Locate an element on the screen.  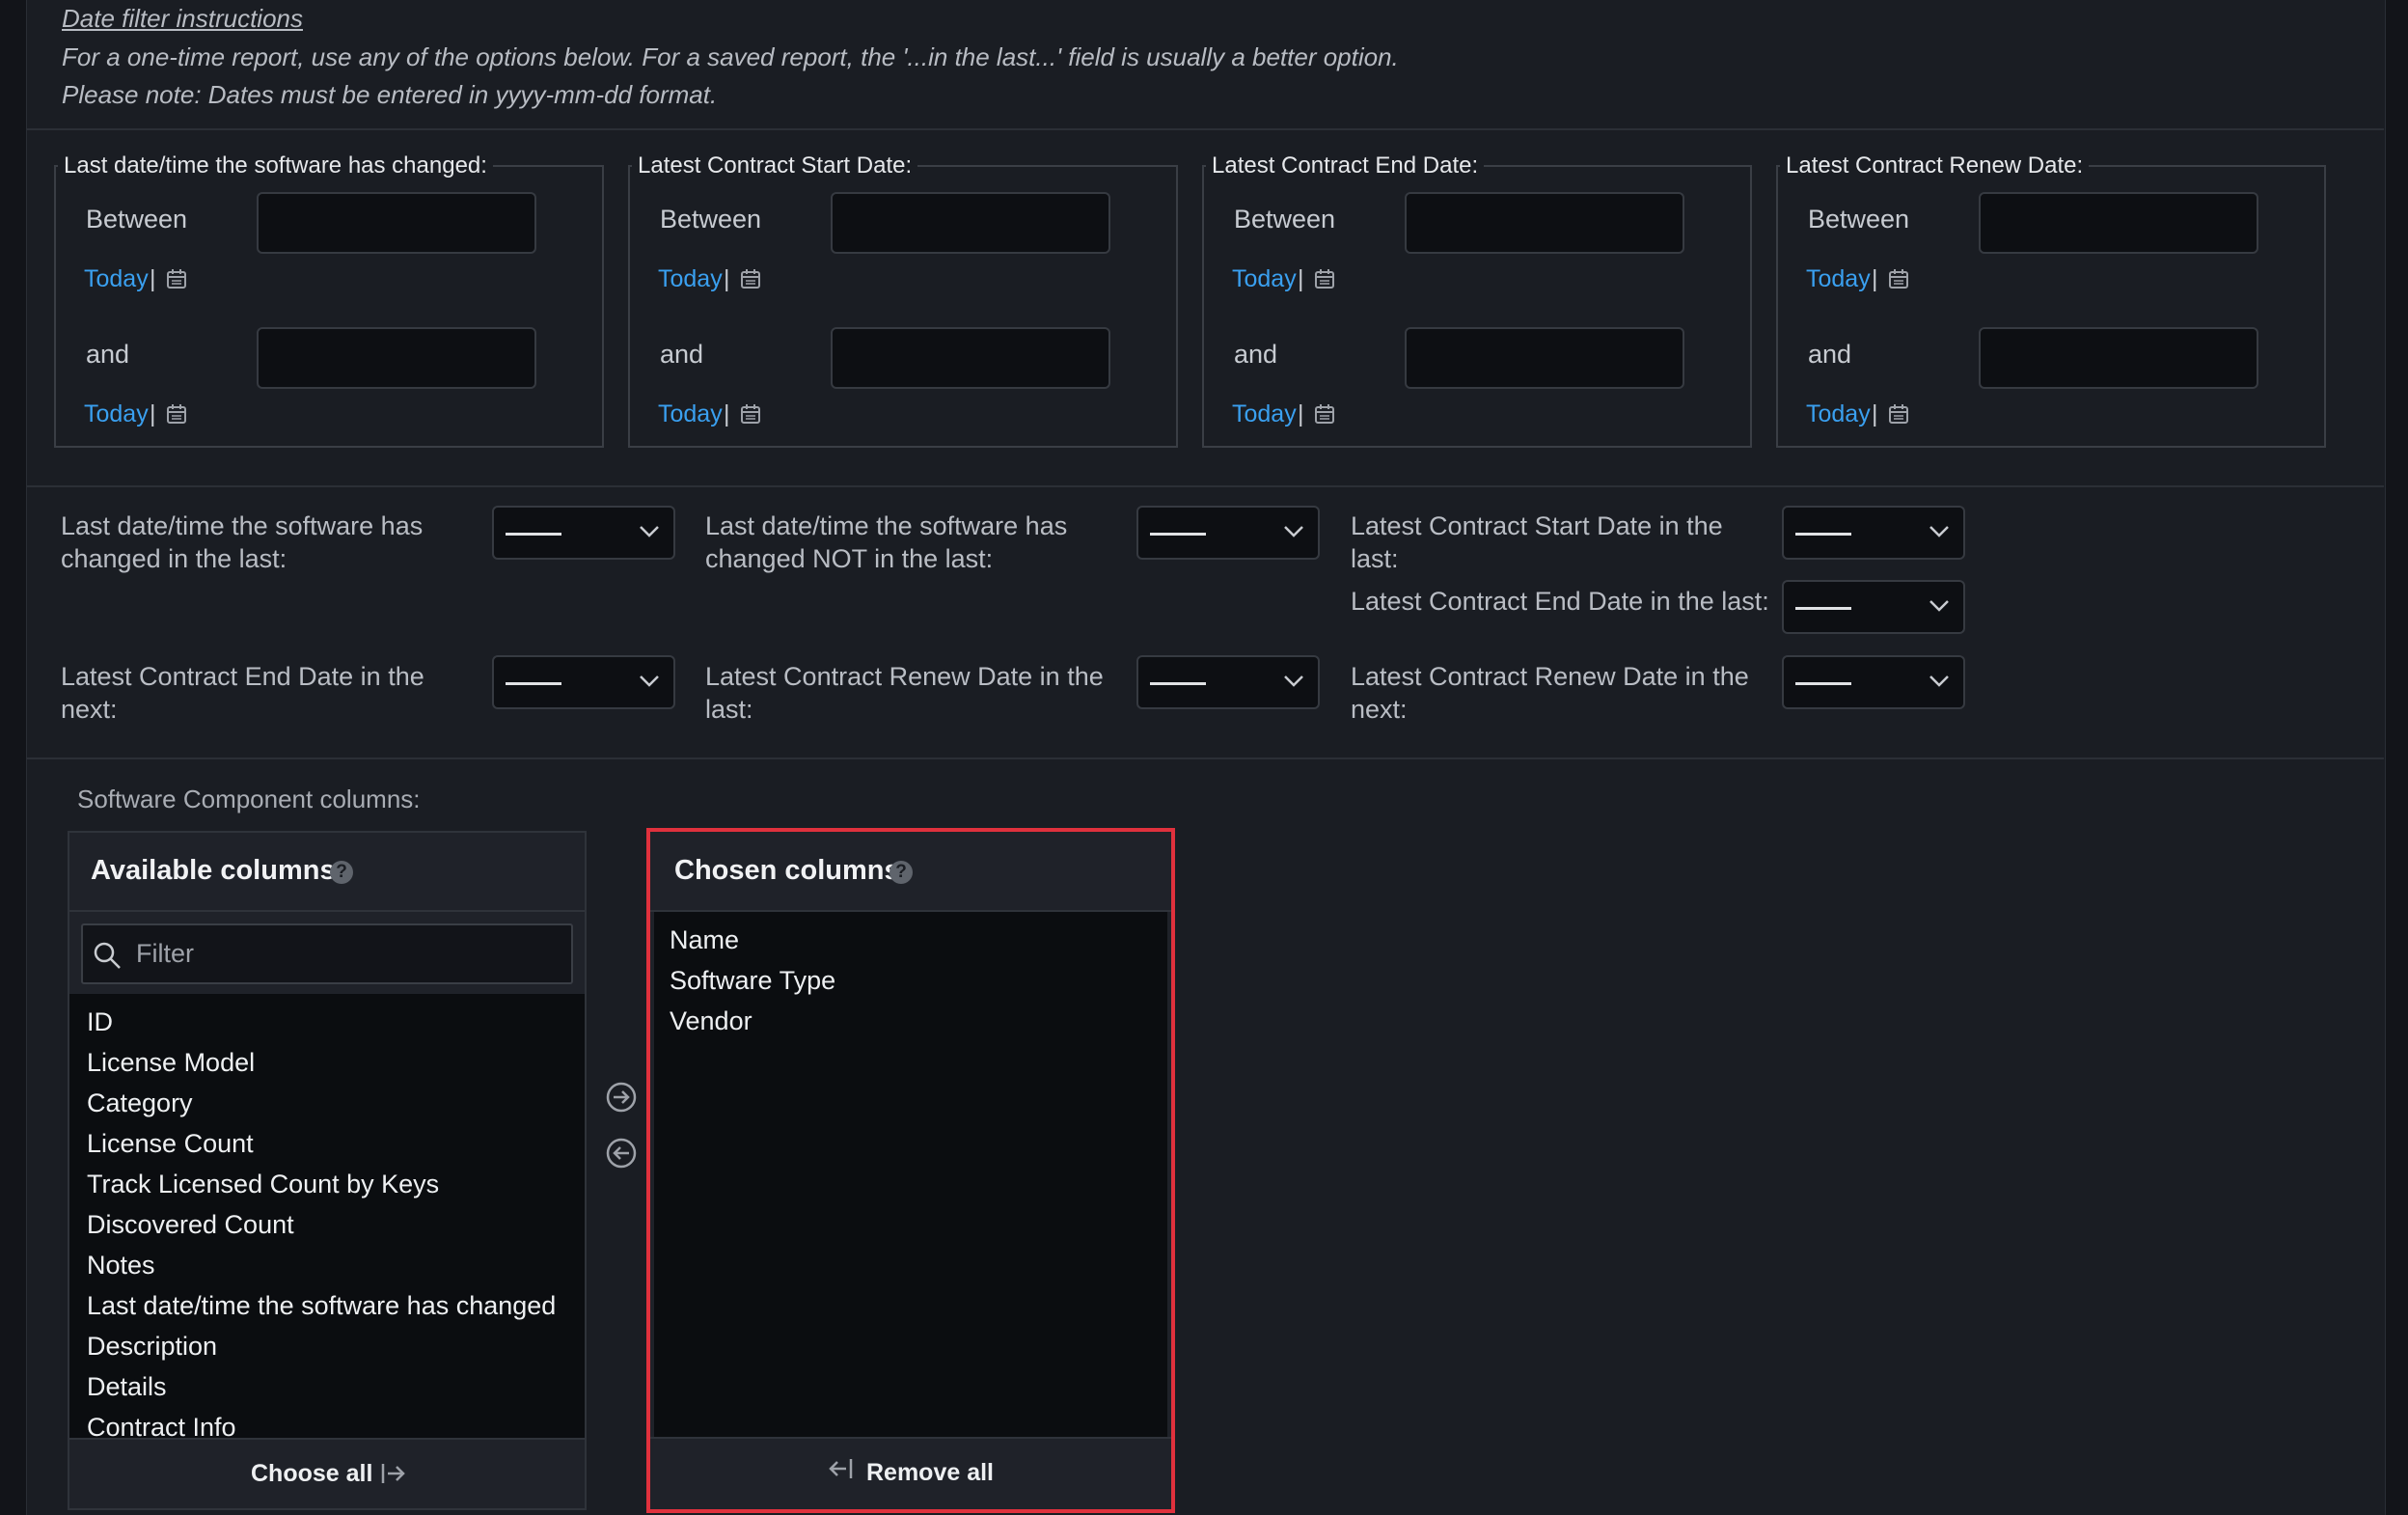
software-changed-from-input is located at coordinates (396, 223).